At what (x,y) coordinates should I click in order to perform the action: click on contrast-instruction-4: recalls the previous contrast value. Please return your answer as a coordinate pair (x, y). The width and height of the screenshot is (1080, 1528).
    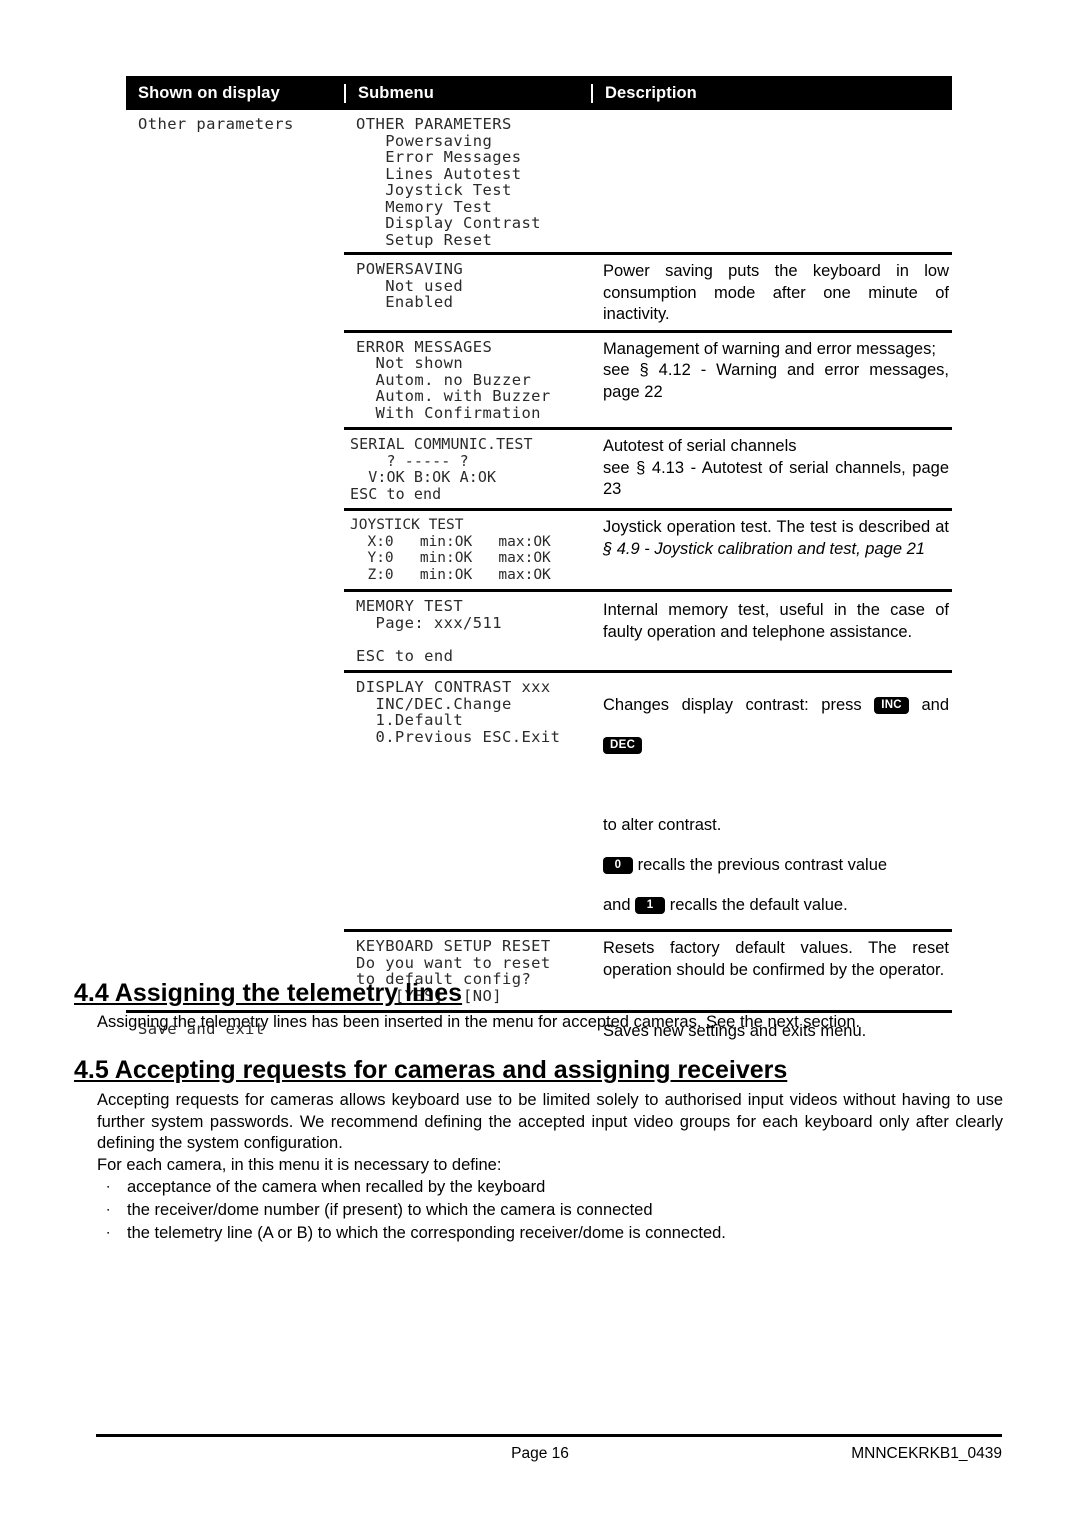
    Looking at the image, I should click on (762, 865).